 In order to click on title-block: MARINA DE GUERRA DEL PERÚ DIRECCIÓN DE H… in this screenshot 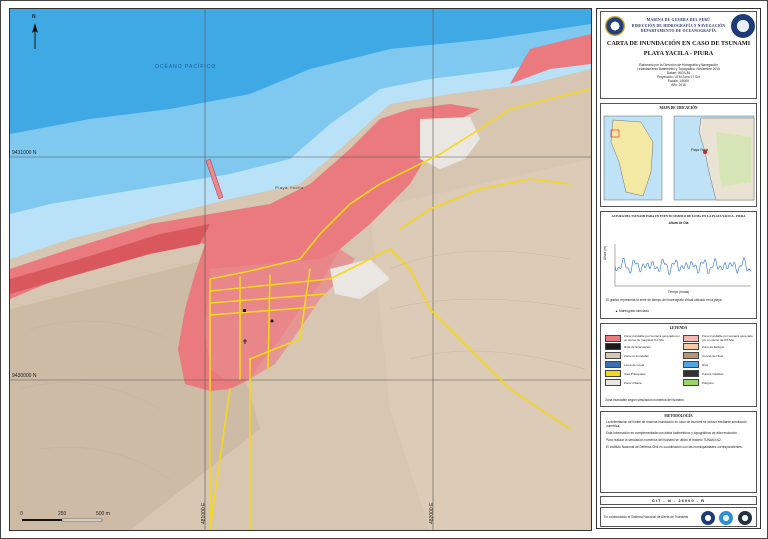, I will do `click(678, 55)`.